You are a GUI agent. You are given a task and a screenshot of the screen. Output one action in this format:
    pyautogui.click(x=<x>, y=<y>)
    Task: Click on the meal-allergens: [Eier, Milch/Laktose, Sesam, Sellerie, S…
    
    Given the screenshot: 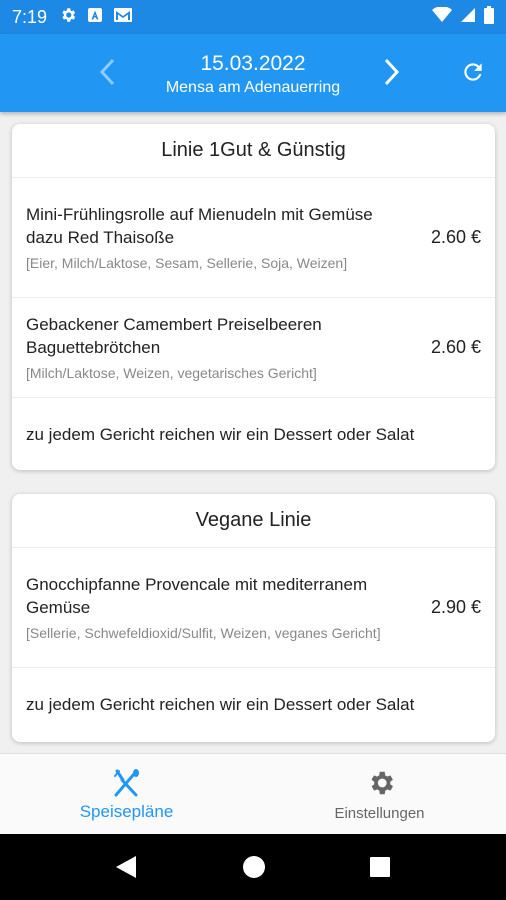 What is the action you would take?
    pyautogui.click(x=187, y=262)
    